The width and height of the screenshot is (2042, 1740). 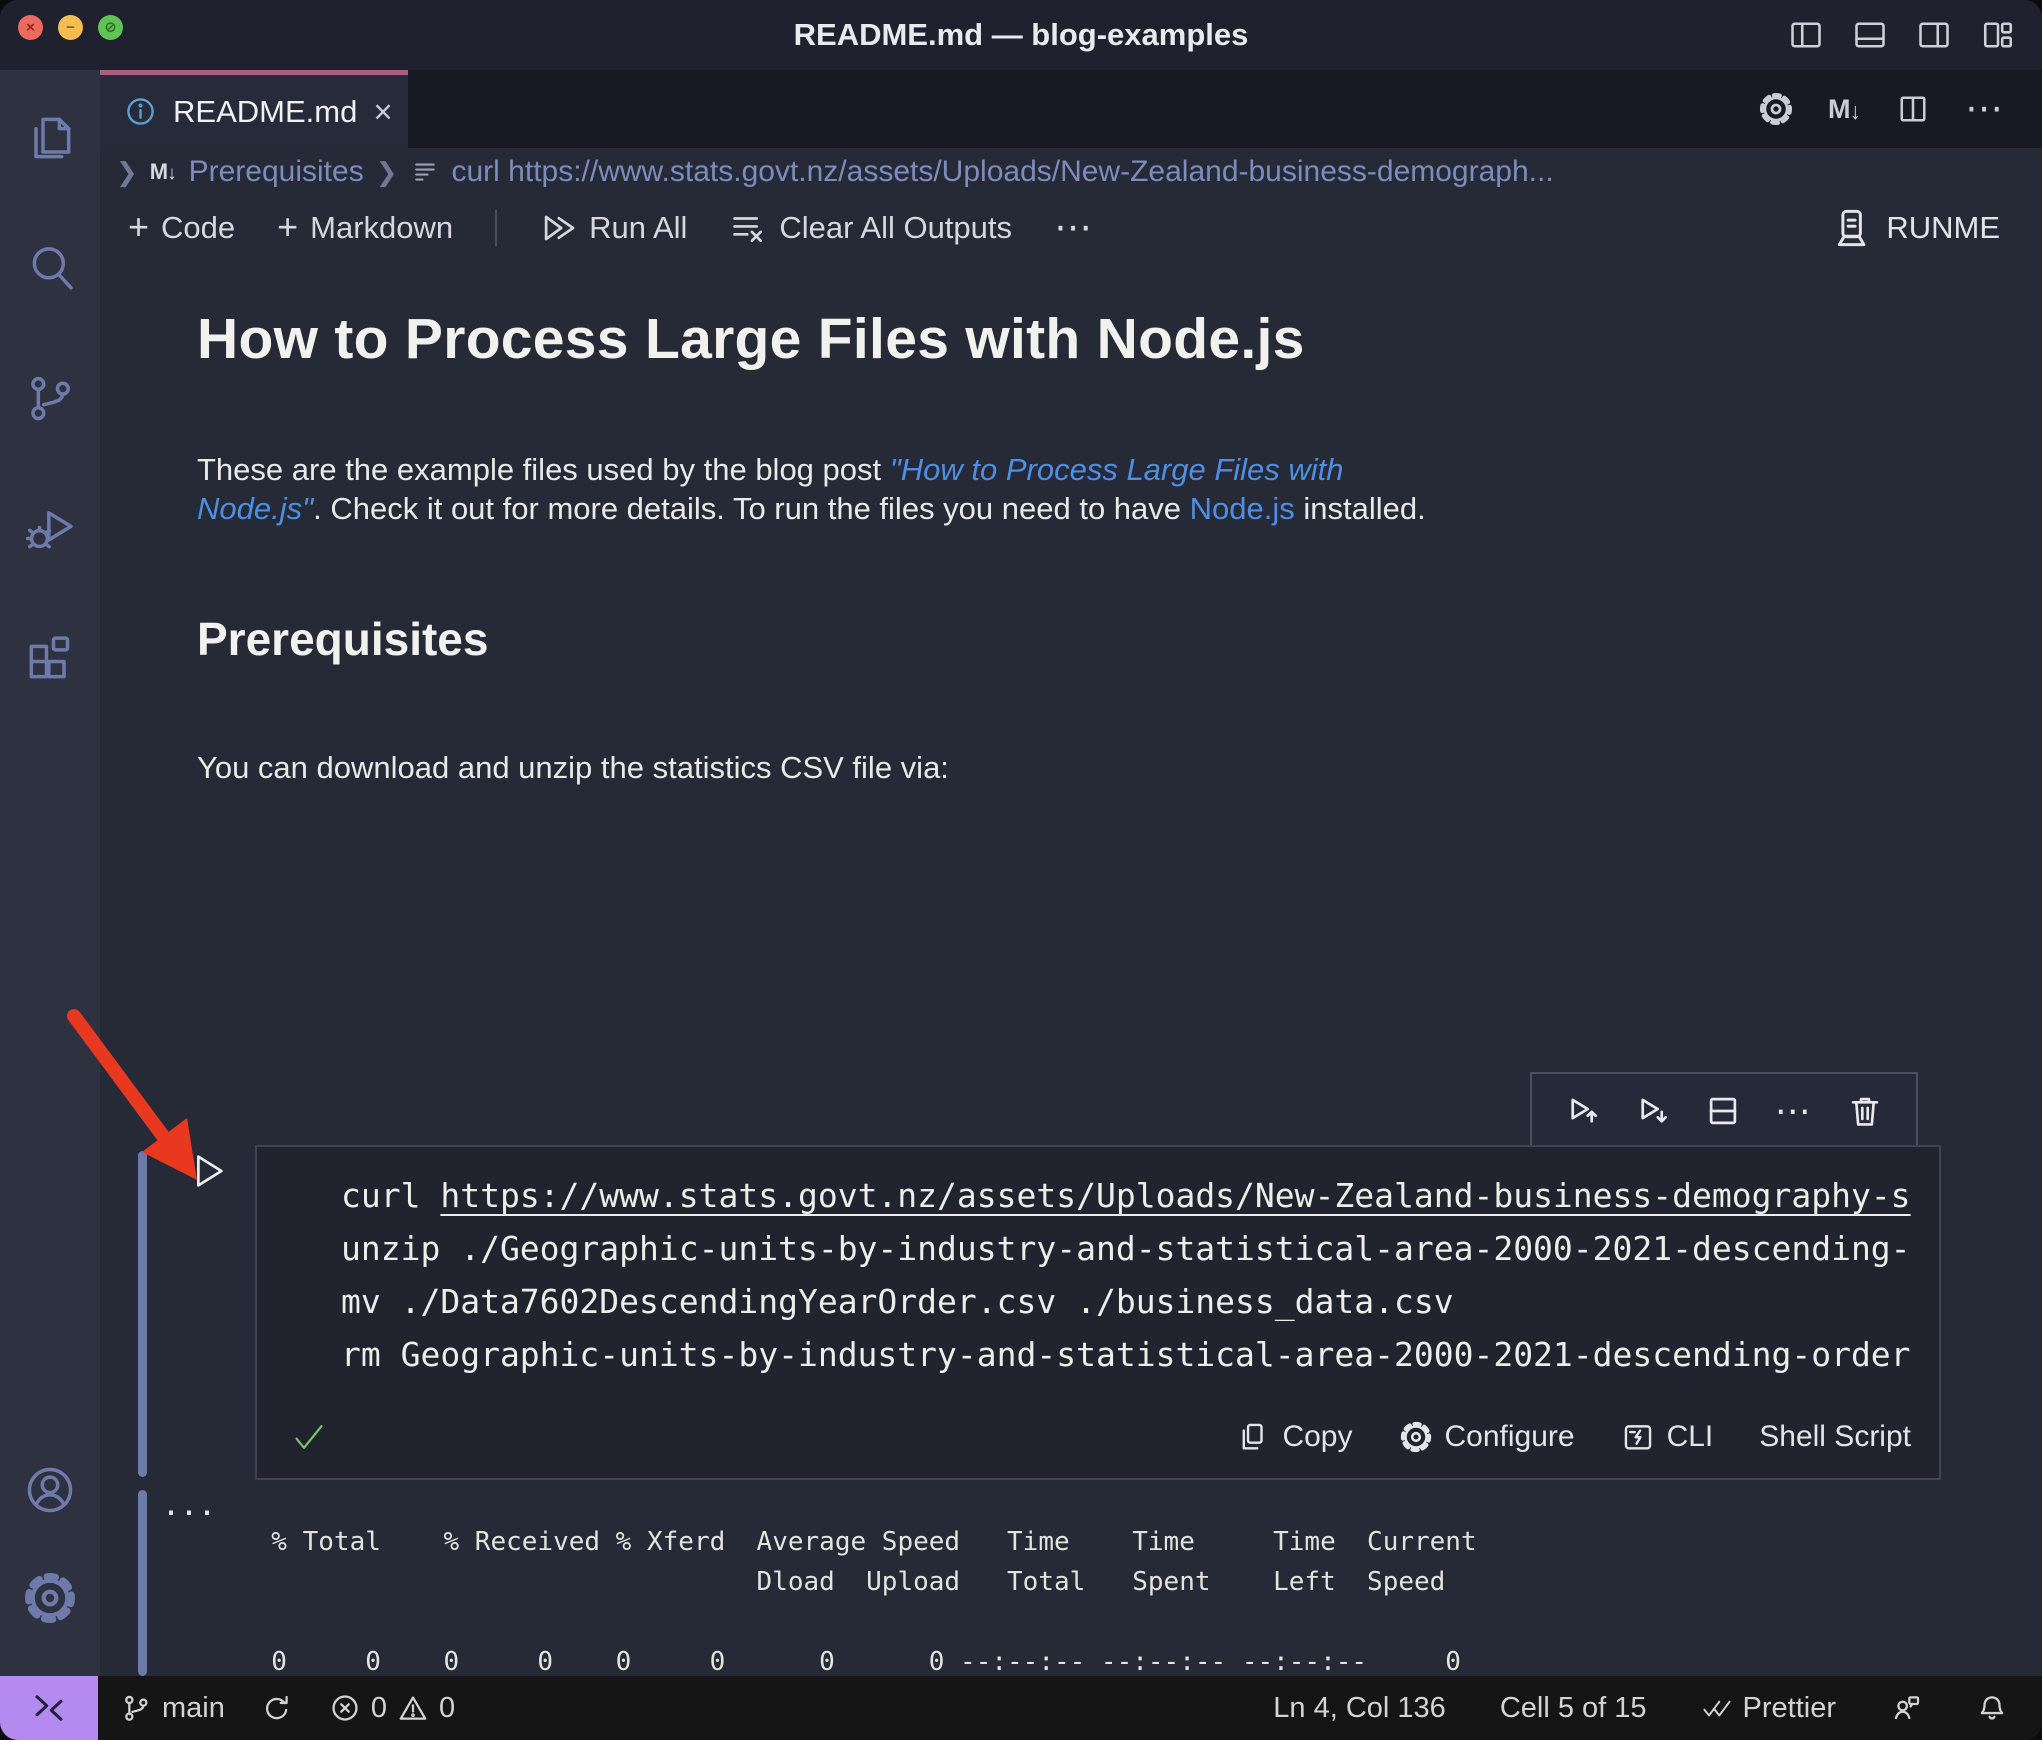 I want to click on sync-icon, so click(x=277, y=1708).